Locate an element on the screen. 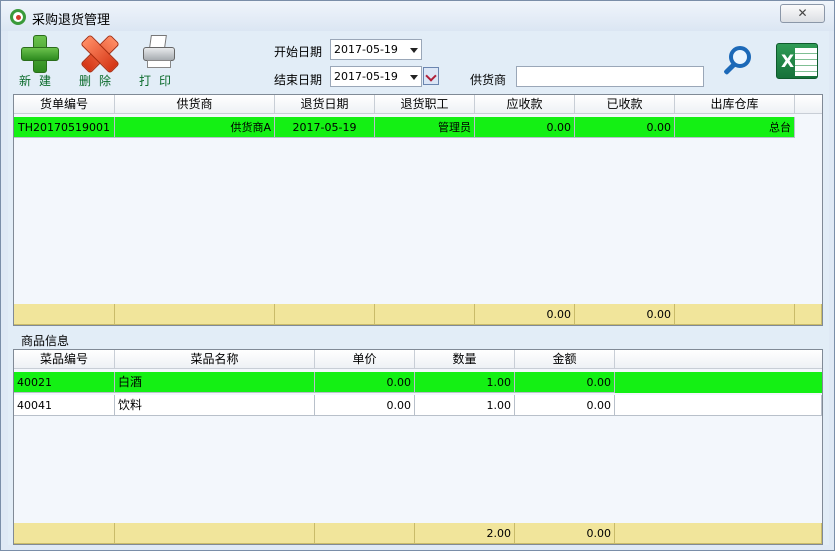 The width and height of the screenshot is (835, 551). total-received: 0.00 is located at coordinates (625, 314).